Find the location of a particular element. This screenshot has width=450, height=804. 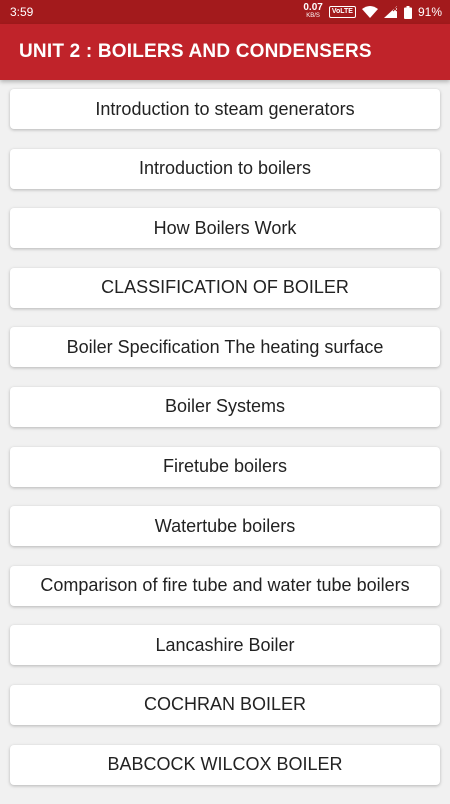

topic-item-classification: CLASSIFICATION OF BOILER is located at coordinates (225, 287).